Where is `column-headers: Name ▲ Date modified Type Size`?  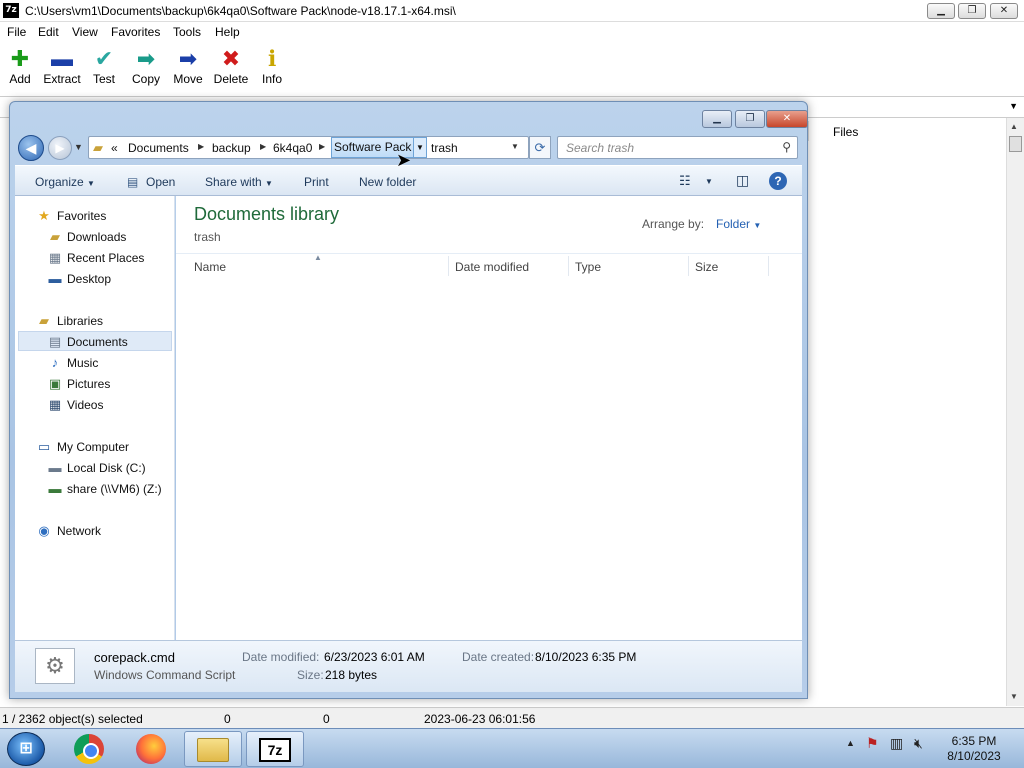
column-headers: Name ▲ Date modified Type Size is located at coordinates (489, 265).